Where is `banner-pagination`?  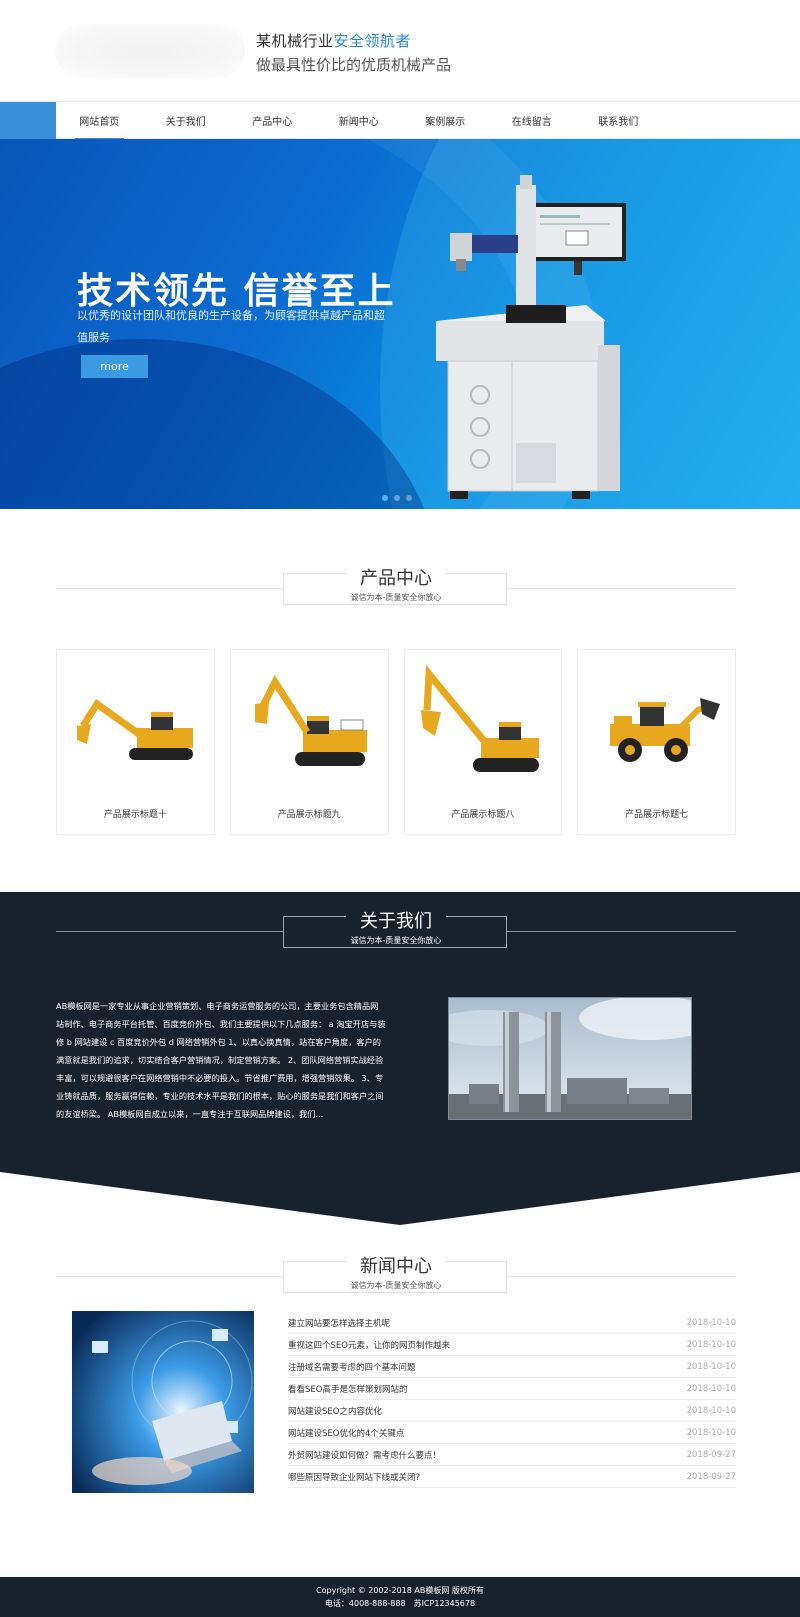 banner-pagination is located at coordinates (397, 498).